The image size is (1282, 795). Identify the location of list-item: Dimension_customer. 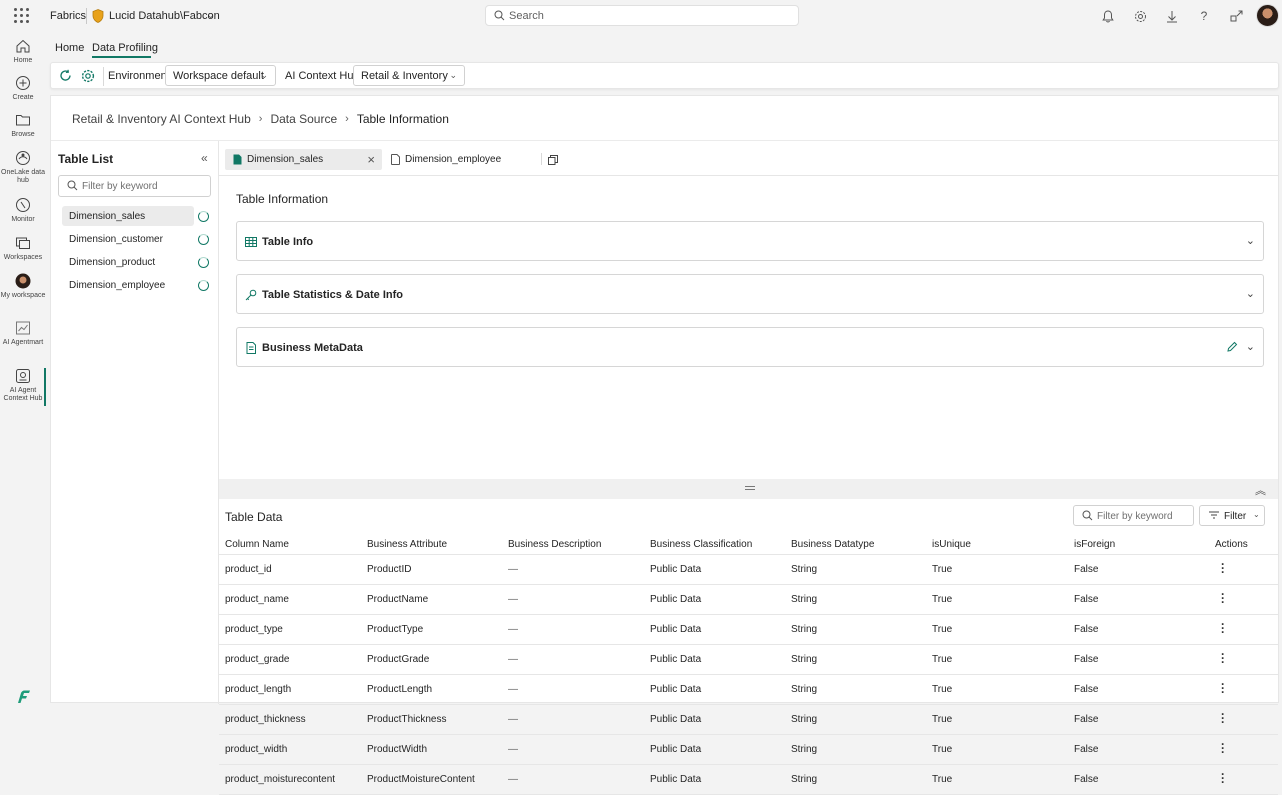
(128, 239).